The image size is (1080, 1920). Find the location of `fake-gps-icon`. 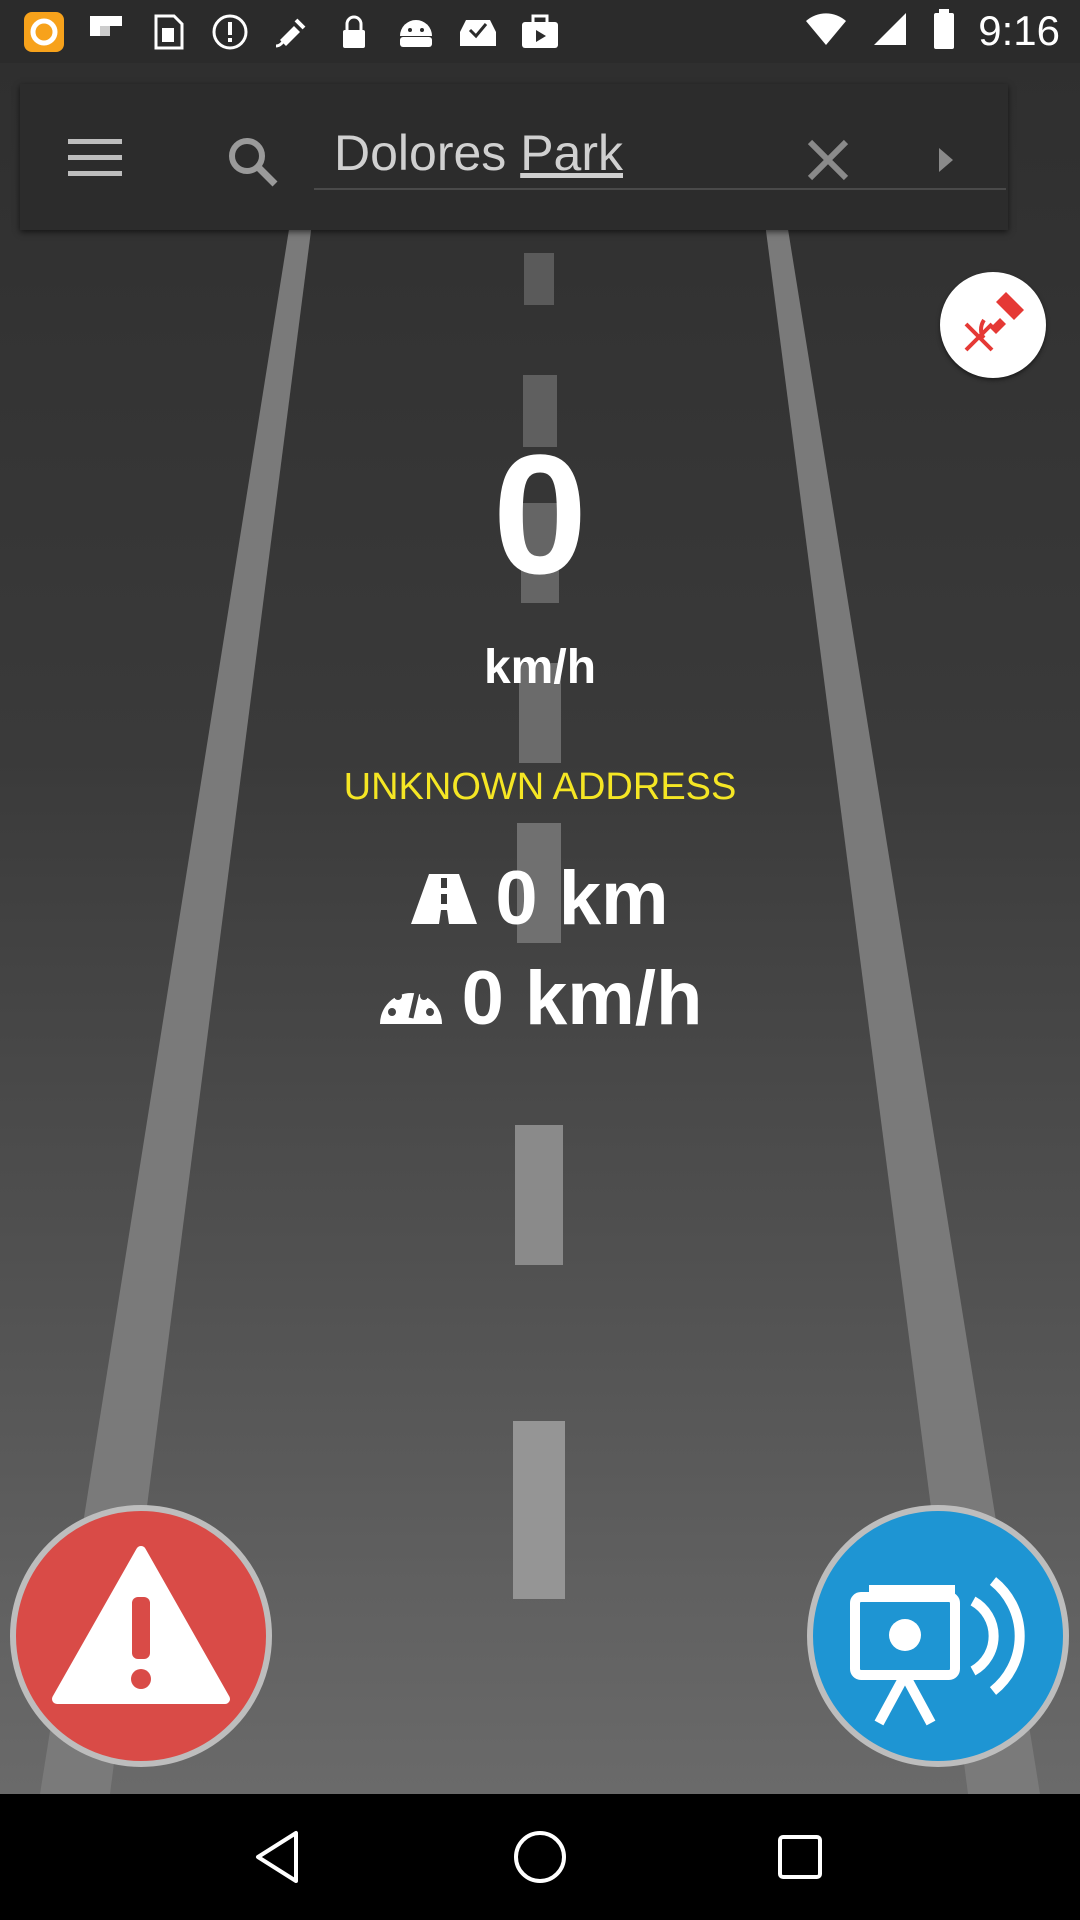

fake-gps-icon is located at coordinates (292, 32).